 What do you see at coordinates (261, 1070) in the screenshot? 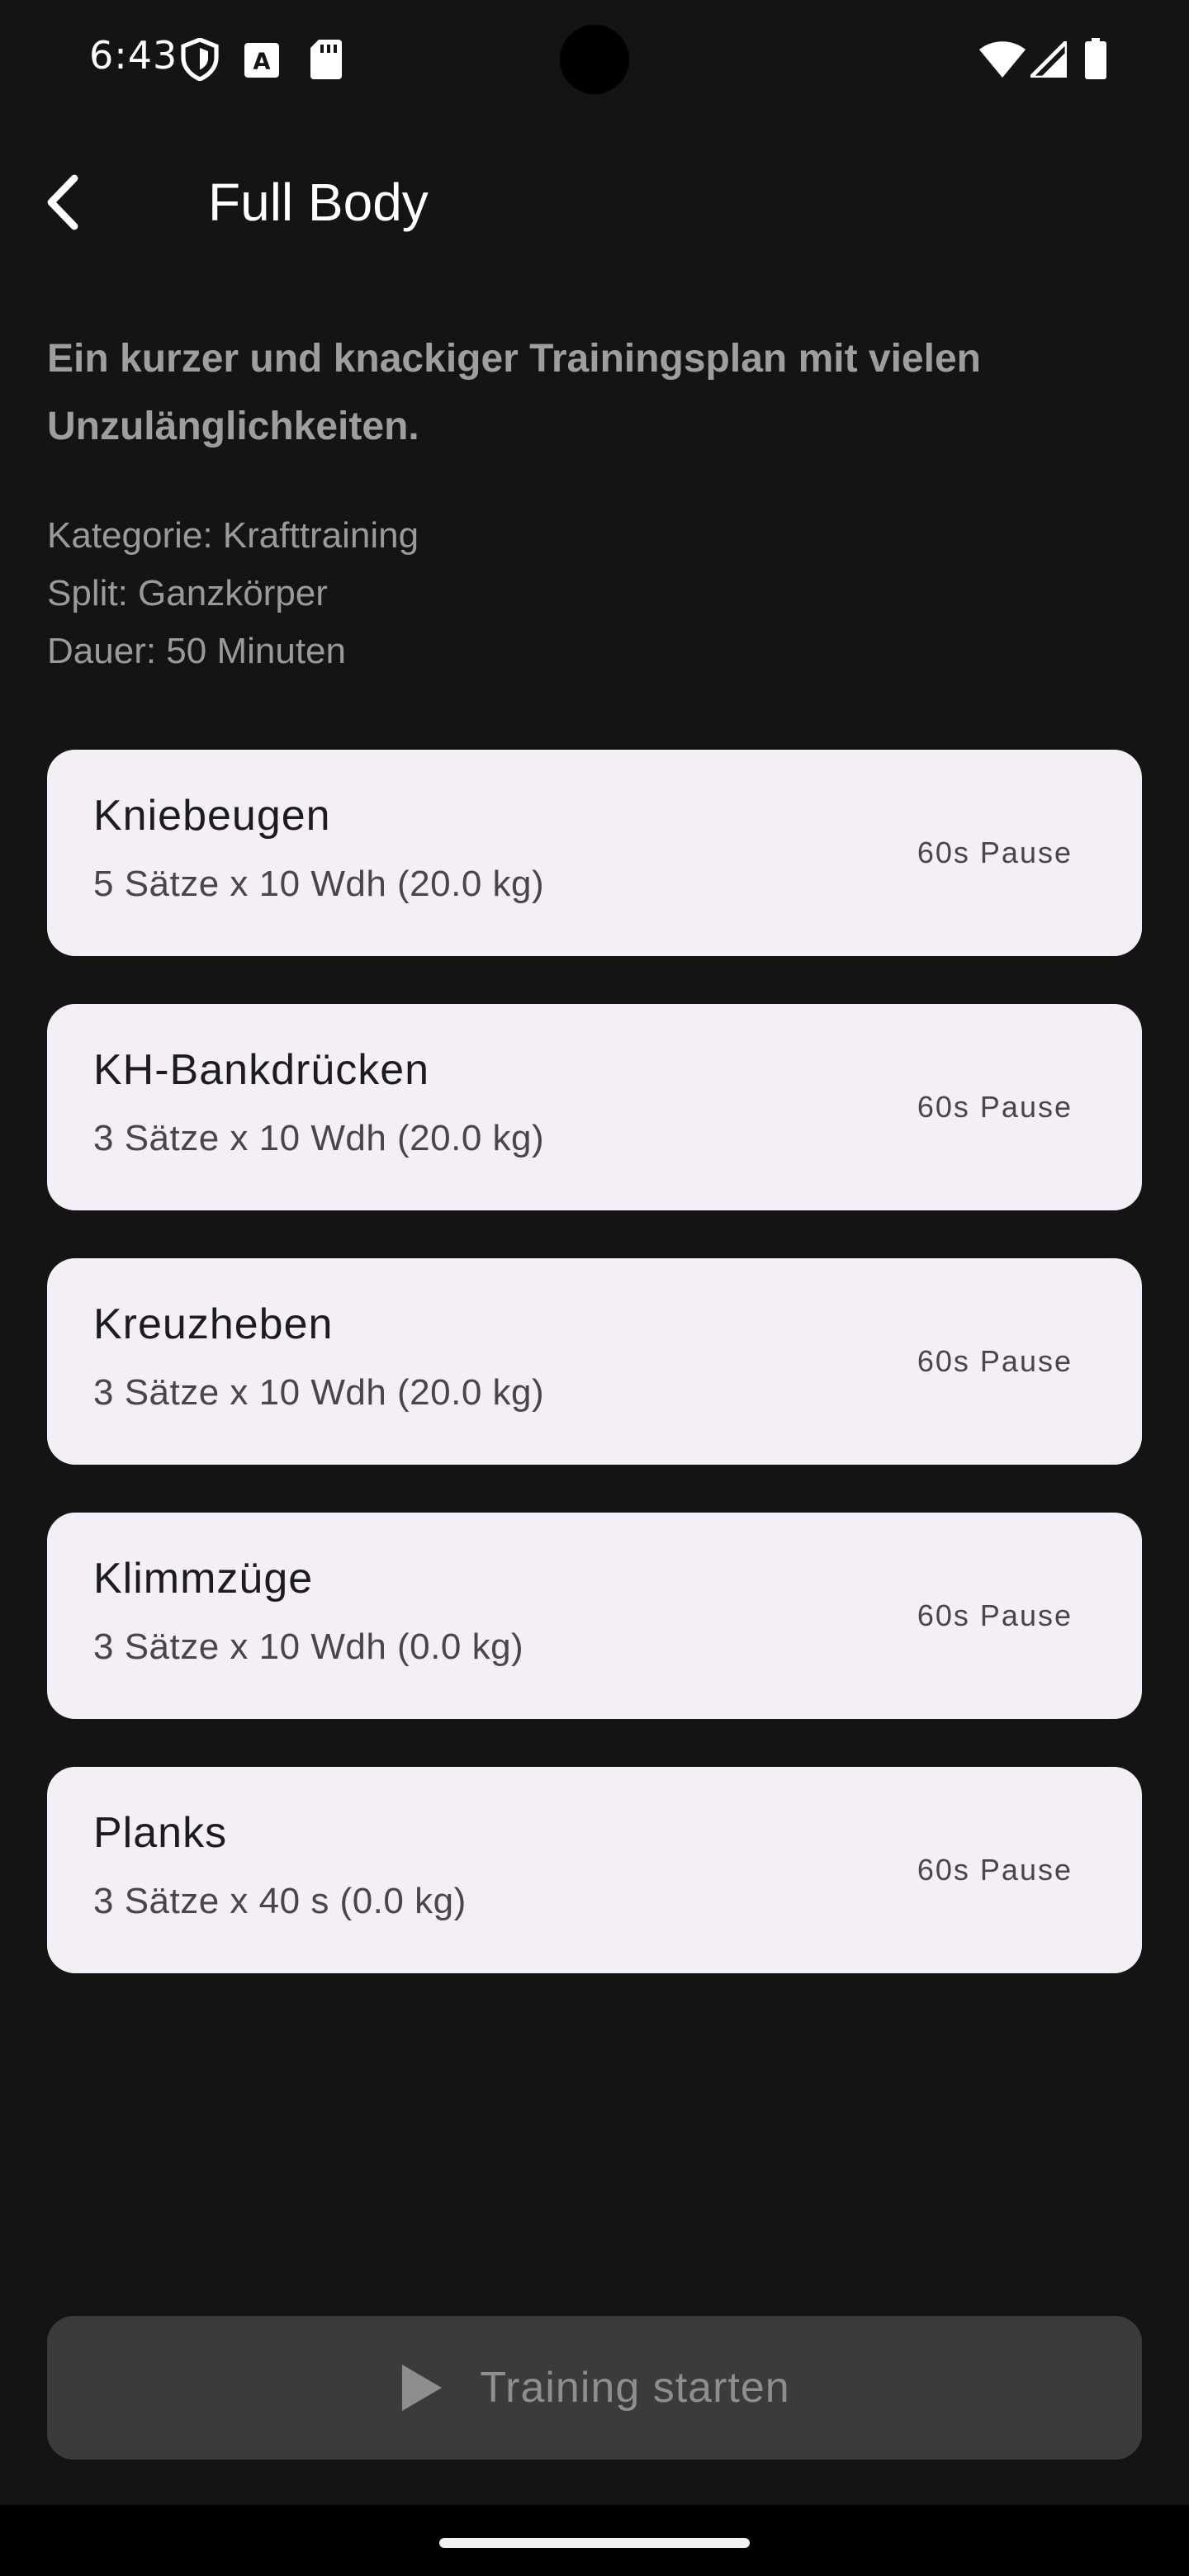
I see `exercise-name: KH-Bankdrücken` at bounding box center [261, 1070].